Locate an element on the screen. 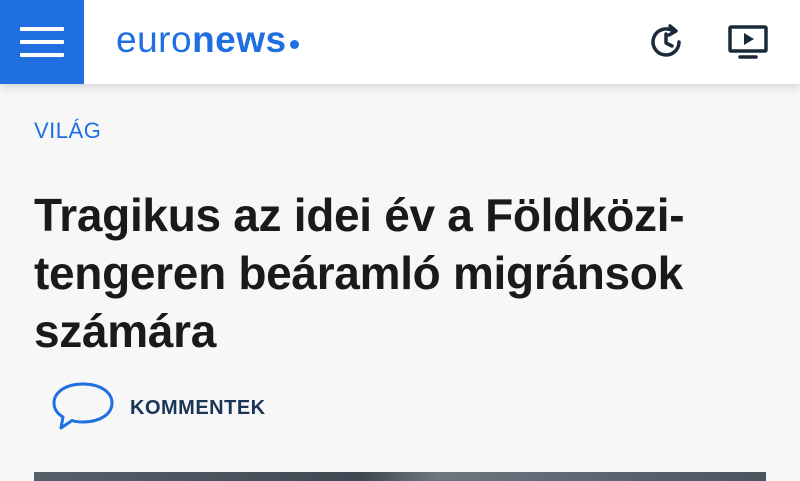 This screenshot has height=481, width=800. logo-text-euro: euro is located at coordinates (154, 39).